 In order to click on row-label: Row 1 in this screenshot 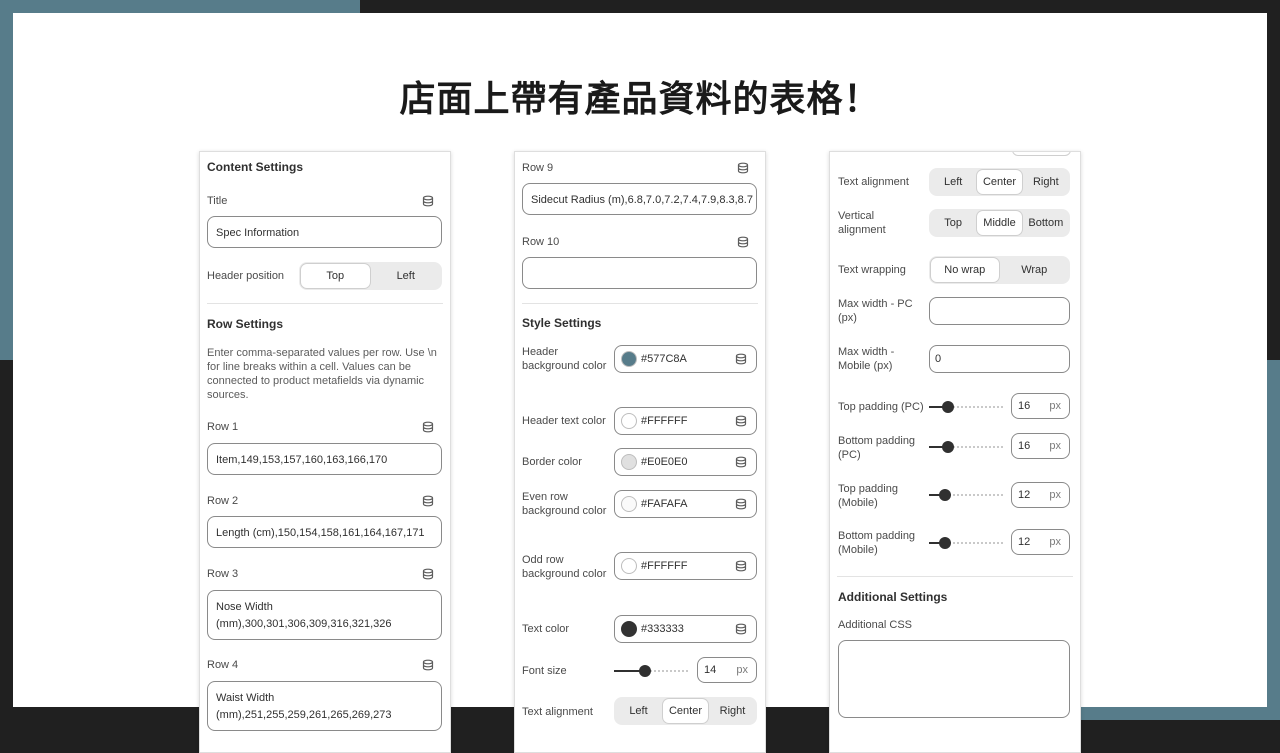, I will do `click(223, 427)`.